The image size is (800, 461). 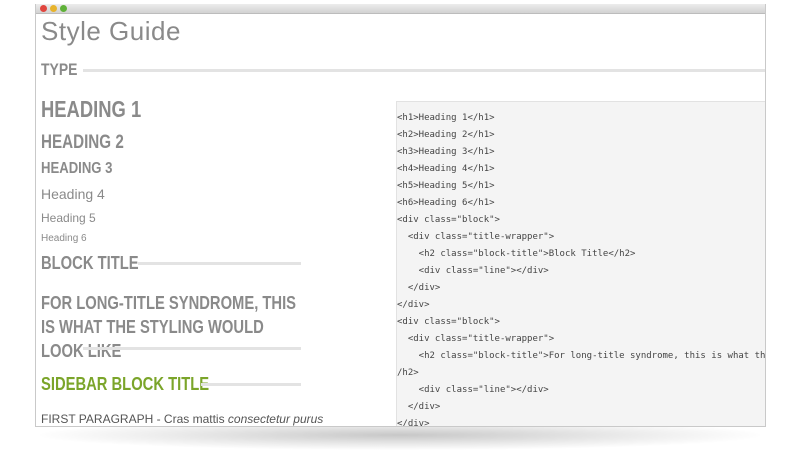 What do you see at coordinates (424, 70) in the screenshot?
I see `section-divider` at bounding box center [424, 70].